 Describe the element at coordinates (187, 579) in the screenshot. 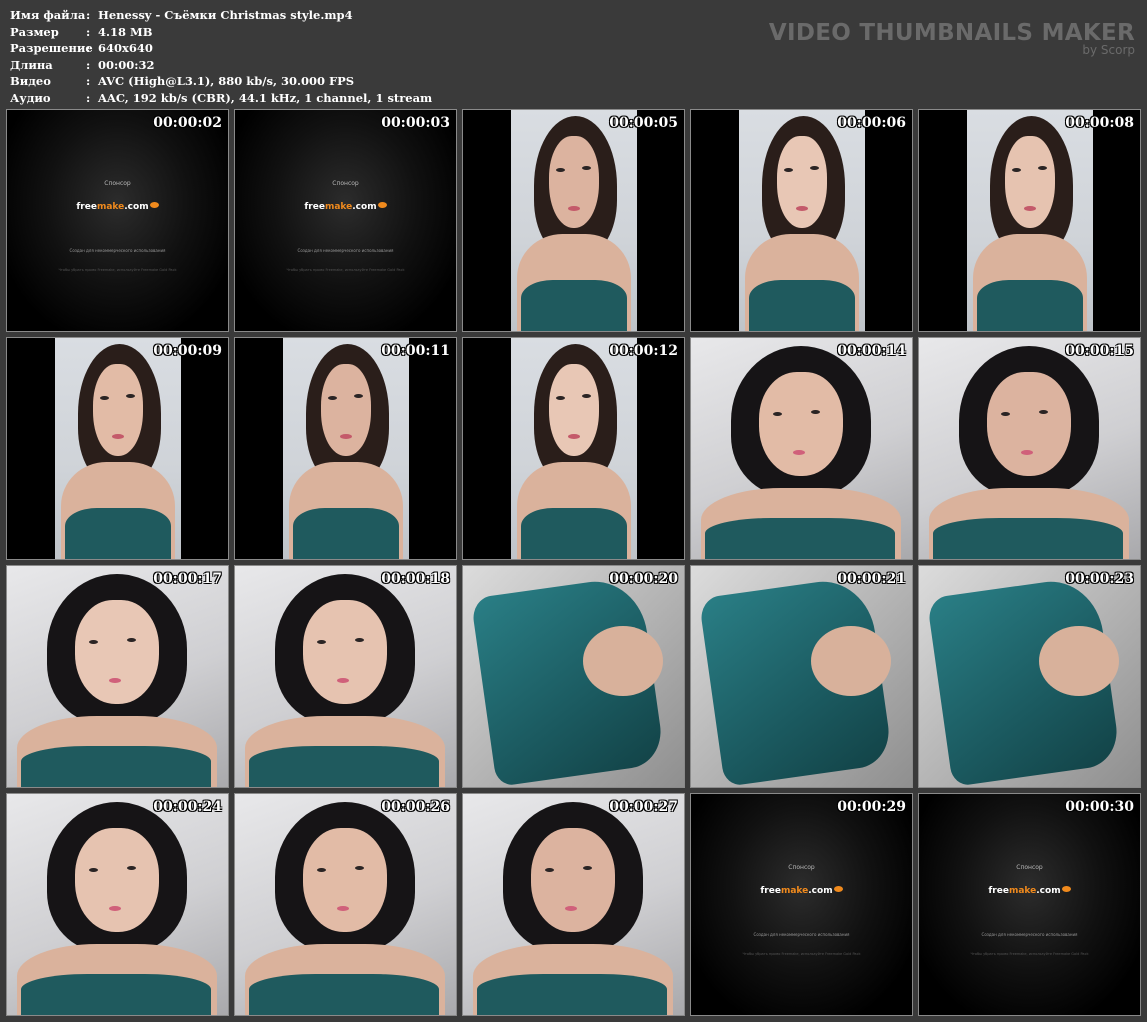

I see `timecode-label: 00:00:17` at that location.